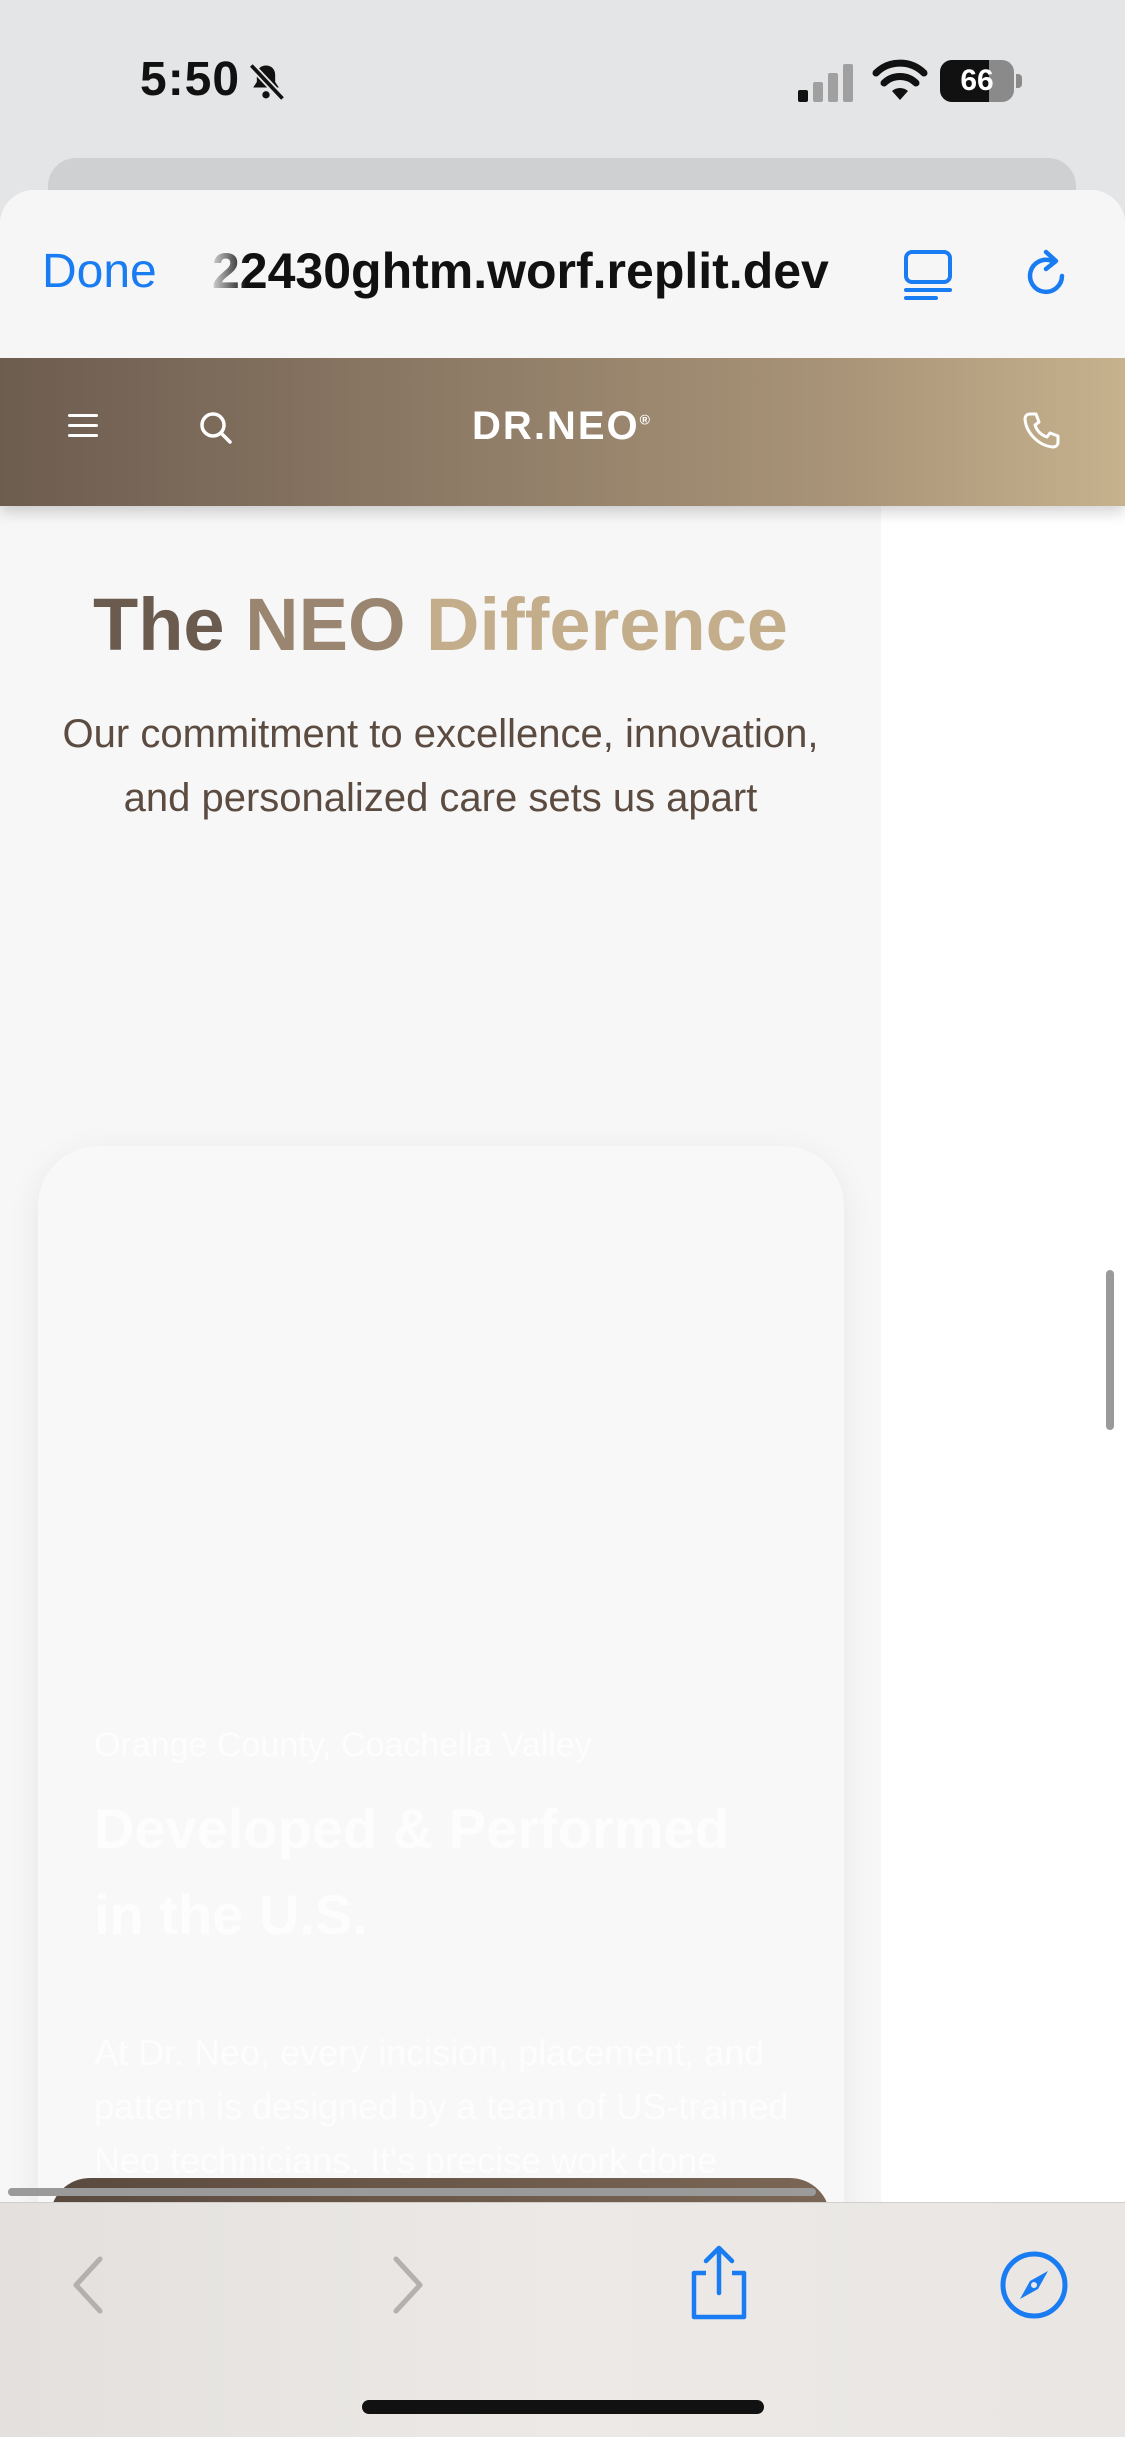 The height and width of the screenshot is (2437, 1125). I want to click on card-title: Developed & Performed in the U.S., so click(411, 1871).